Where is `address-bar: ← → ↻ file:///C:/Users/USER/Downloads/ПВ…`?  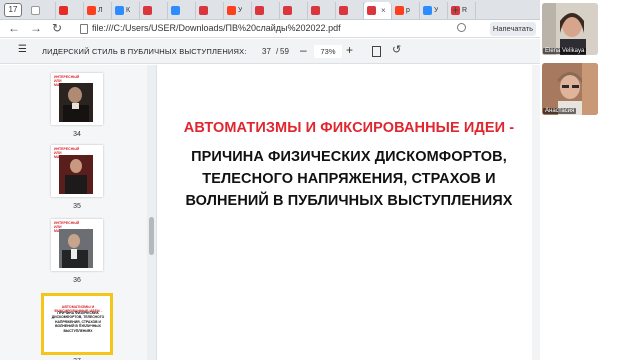 address-bar: ← → ↻ file:///C:/Users/USER/Downloads/ПВ… is located at coordinates (270, 29).